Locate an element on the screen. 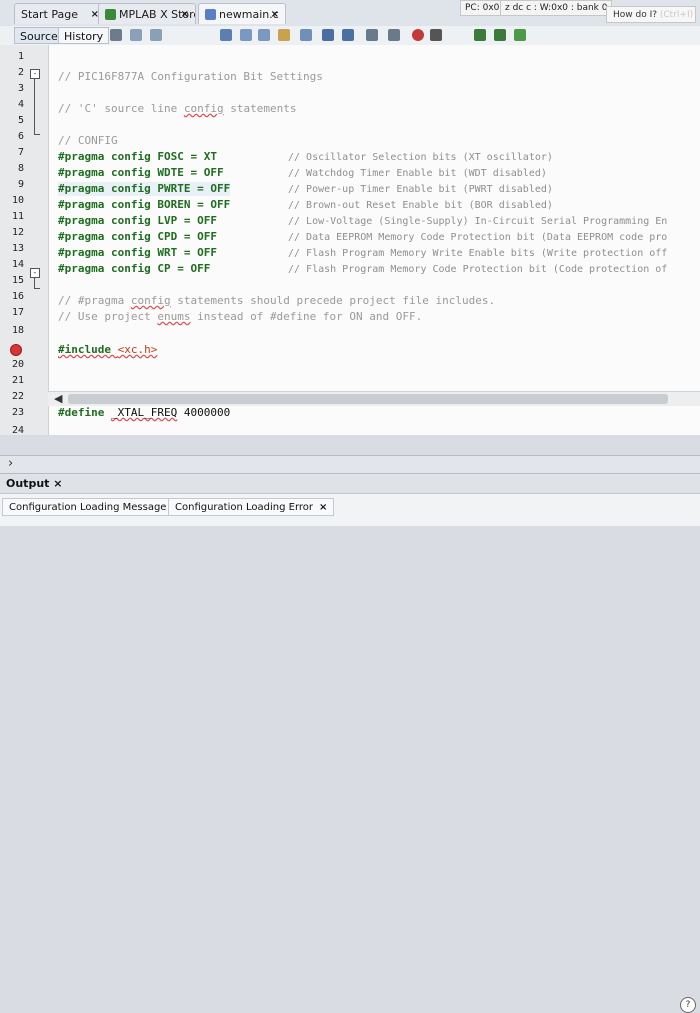  expand-chevron-icon: › is located at coordinates (10, 463).